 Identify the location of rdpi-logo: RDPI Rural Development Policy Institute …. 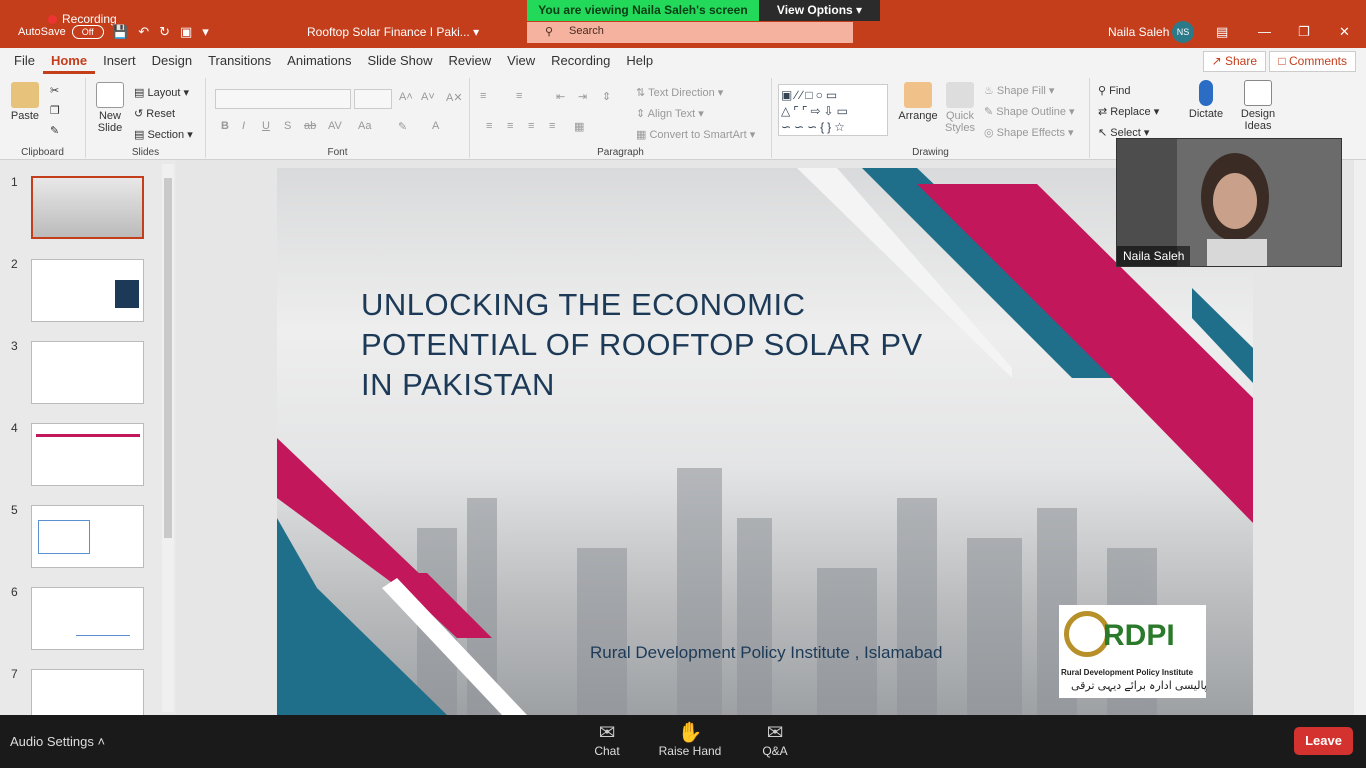
(1133, 651).